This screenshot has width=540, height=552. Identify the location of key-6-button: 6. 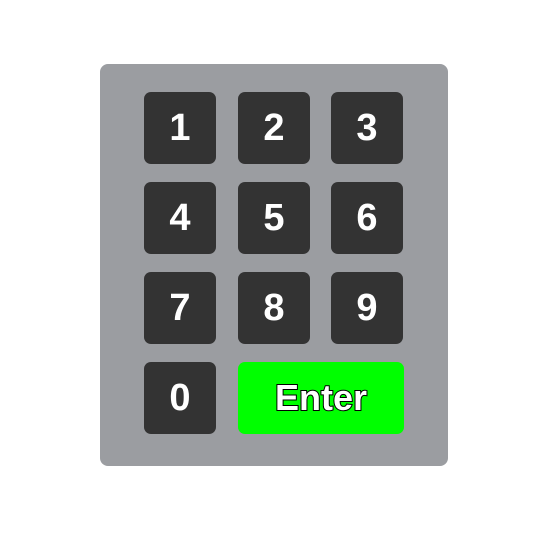
(367, 218).